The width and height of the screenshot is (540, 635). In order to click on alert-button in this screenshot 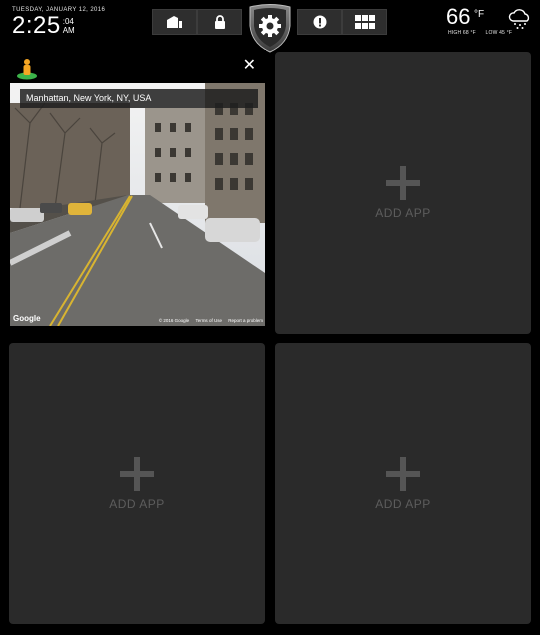, I will do `click(319, 22)`.